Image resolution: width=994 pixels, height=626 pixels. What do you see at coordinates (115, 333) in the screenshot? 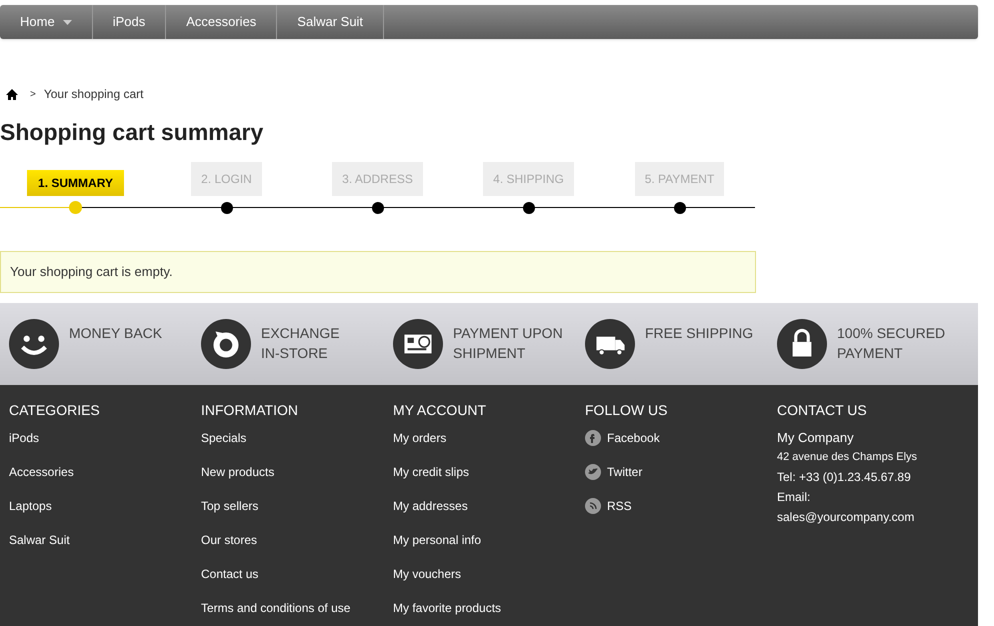
I see `feature-label: MONEY BACK` at bounding box center [115, 333].